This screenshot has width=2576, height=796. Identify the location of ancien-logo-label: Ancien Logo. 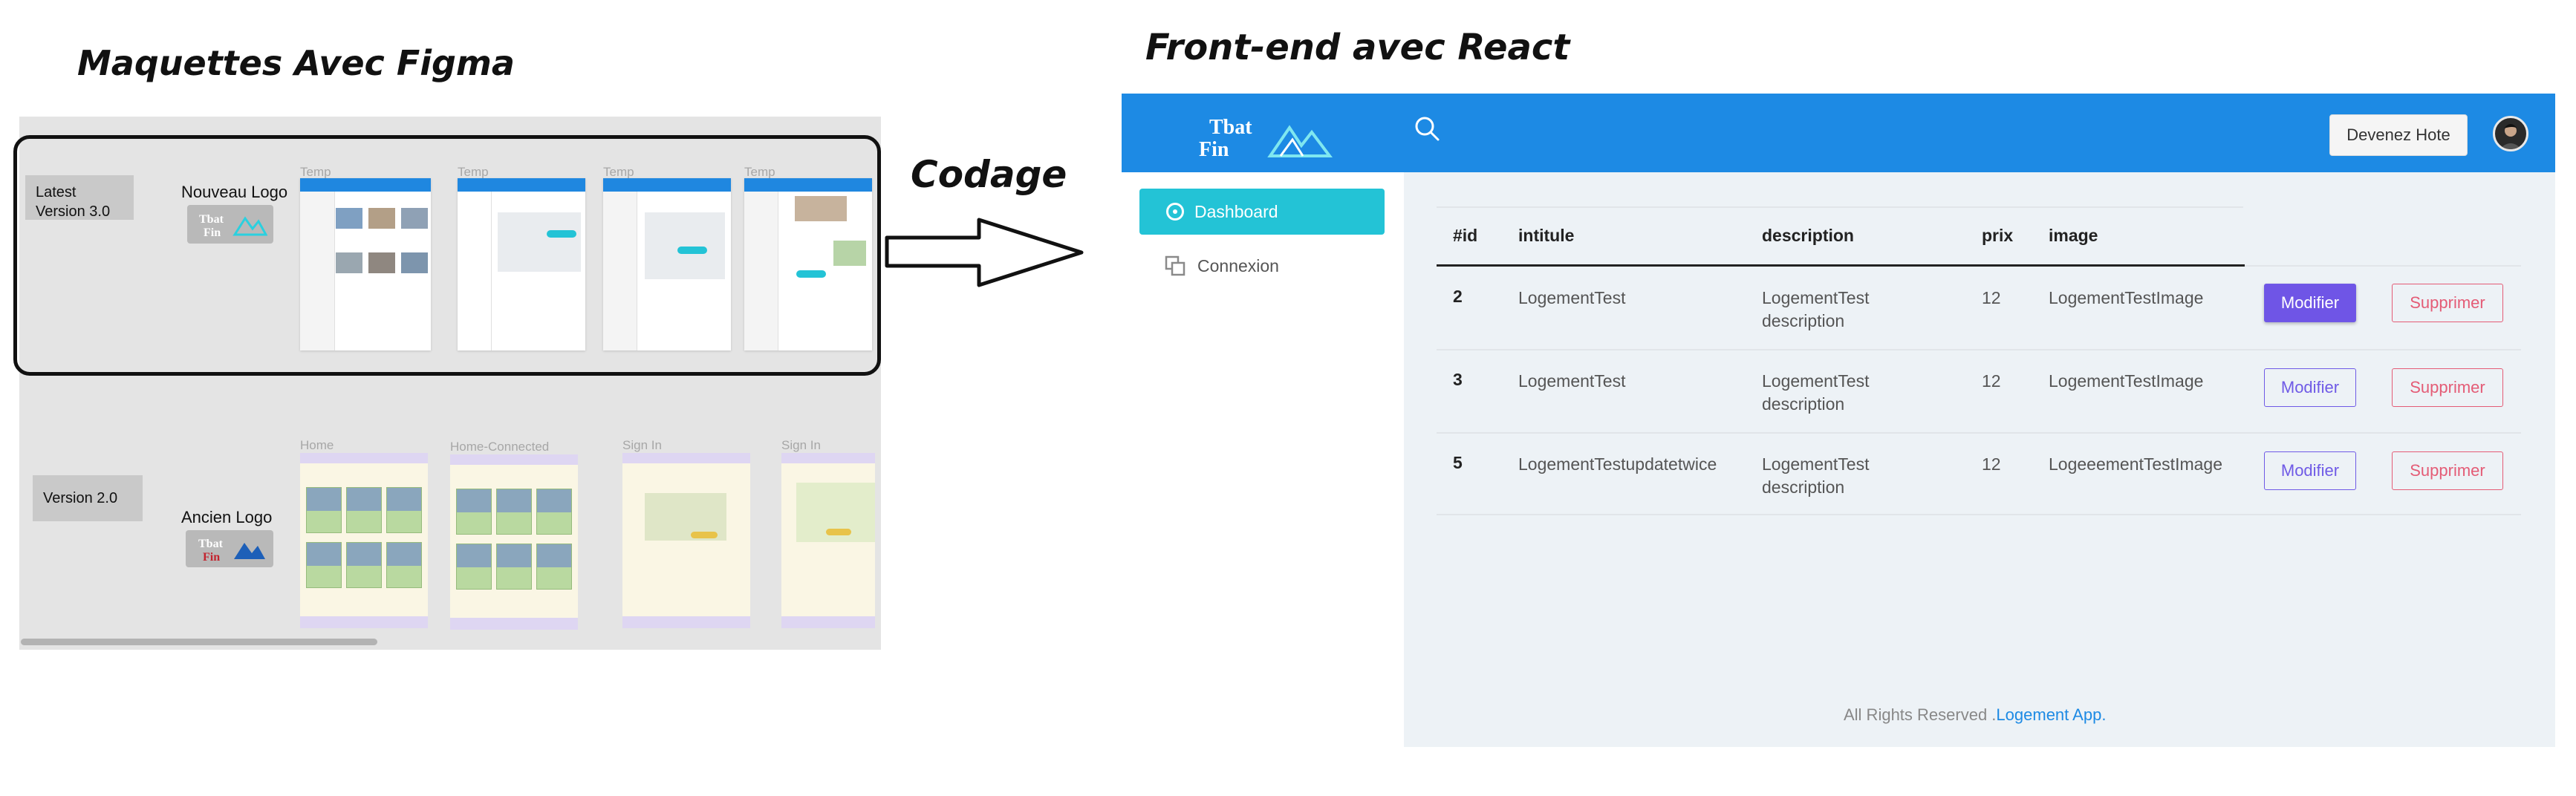
(227, 517).